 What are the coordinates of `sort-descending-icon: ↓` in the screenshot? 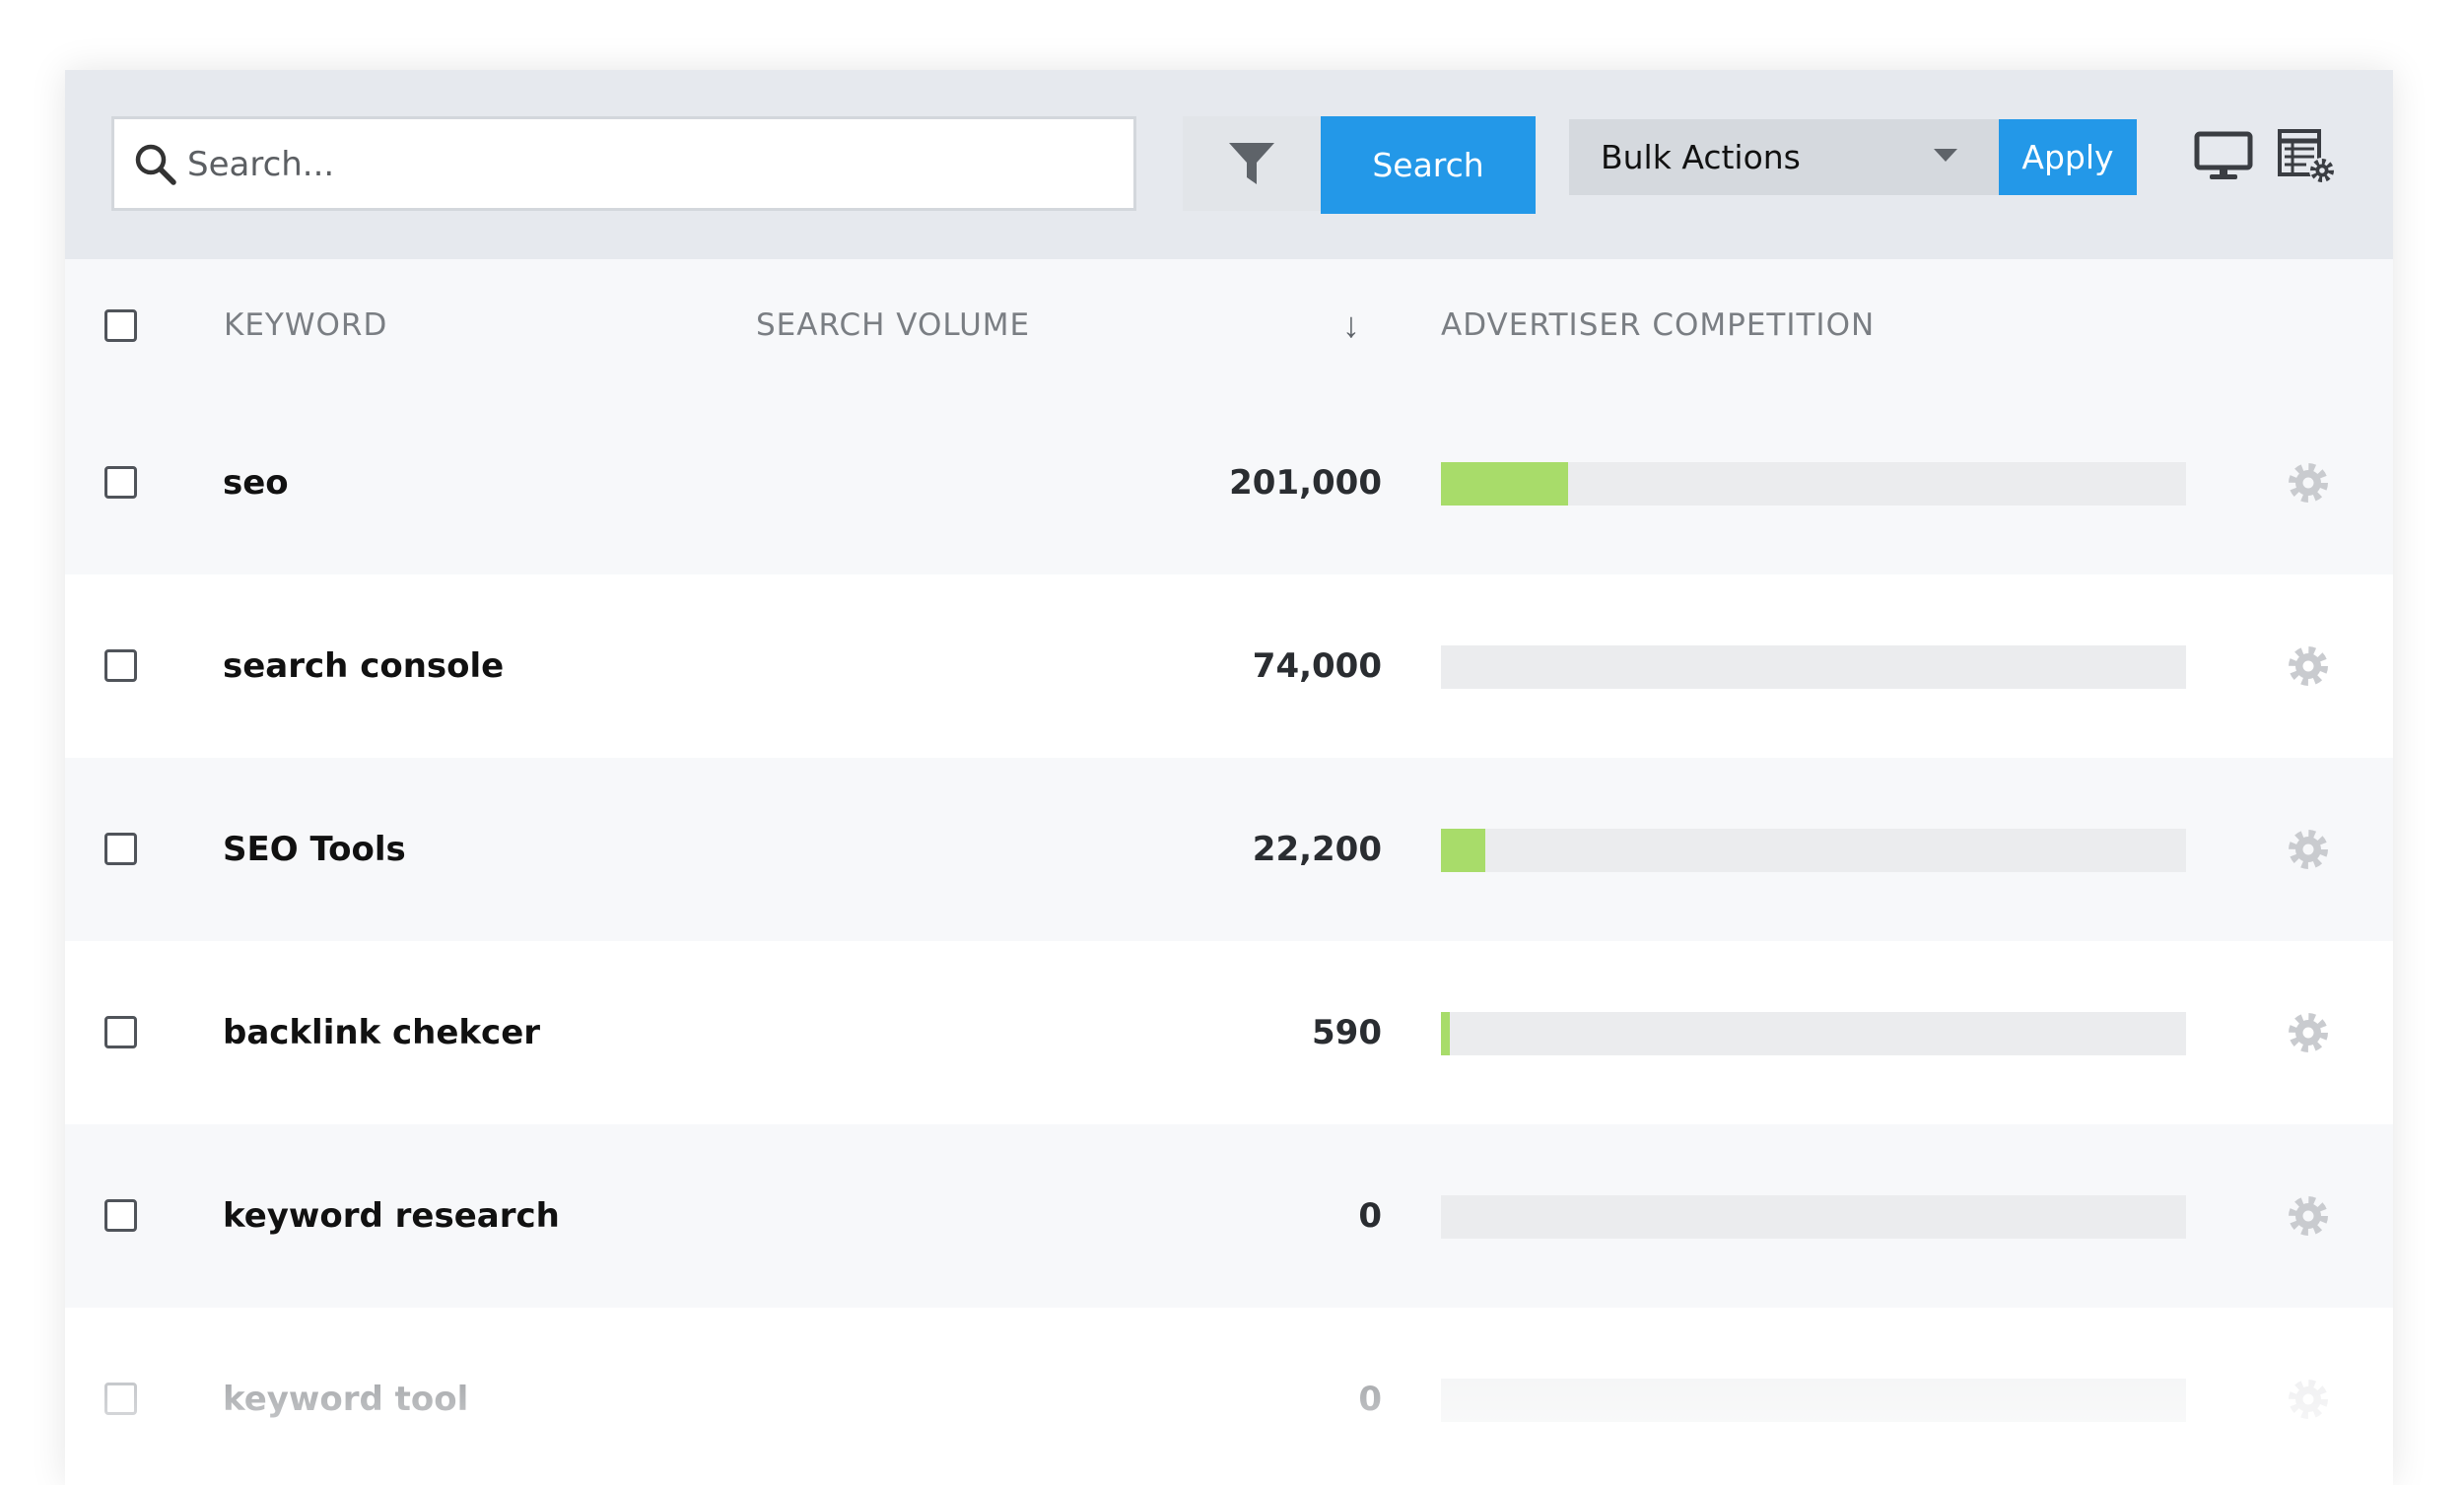 It's located at (1351, 325).